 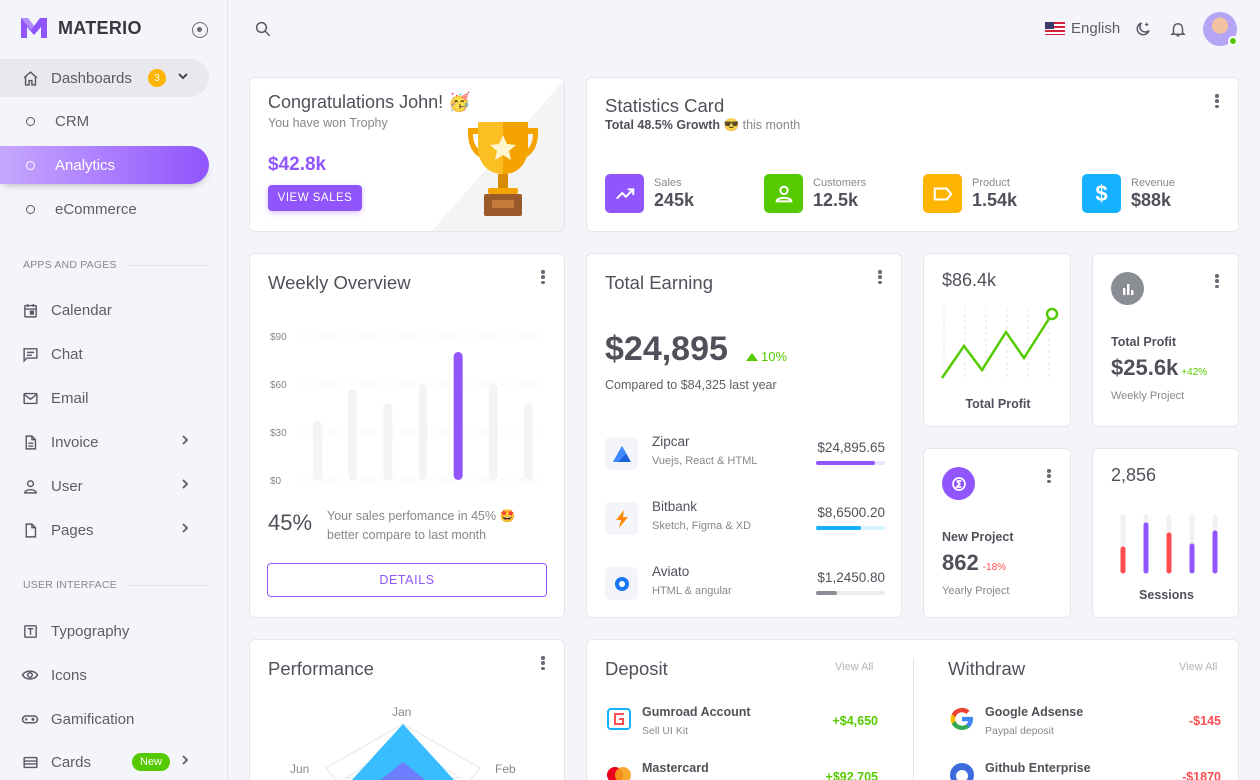 What do you see at coordinates (1198, 667) in the screenshot?
I see `withdraw-view-all-link: View All` at bounding box center [1198, 667].